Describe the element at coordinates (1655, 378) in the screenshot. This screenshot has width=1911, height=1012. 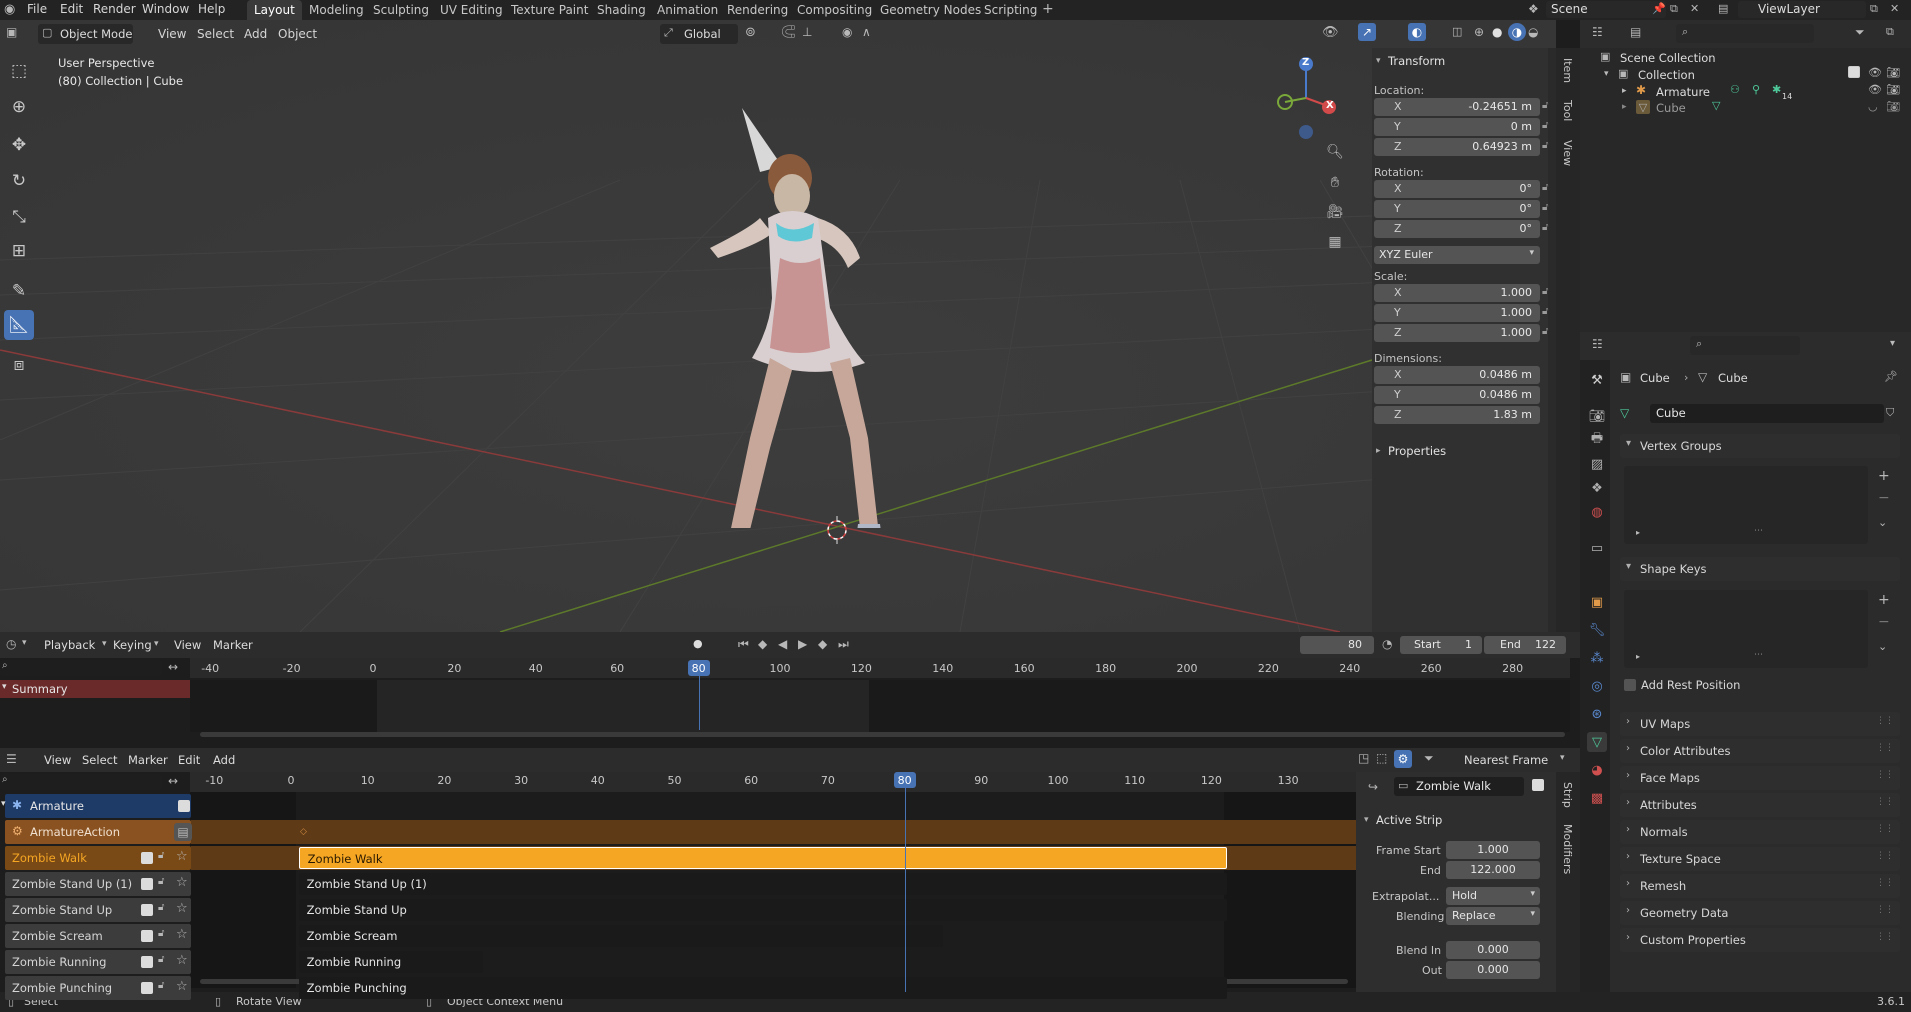
I see `breadcrumb-object: Cube` at that location.